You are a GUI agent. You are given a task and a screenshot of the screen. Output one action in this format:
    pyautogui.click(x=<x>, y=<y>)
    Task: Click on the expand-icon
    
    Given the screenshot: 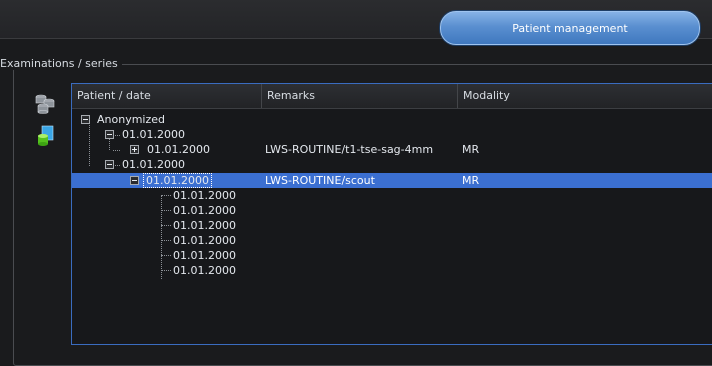 What is the action you would take?
    pyautogui.click(x=134, y=149)
    